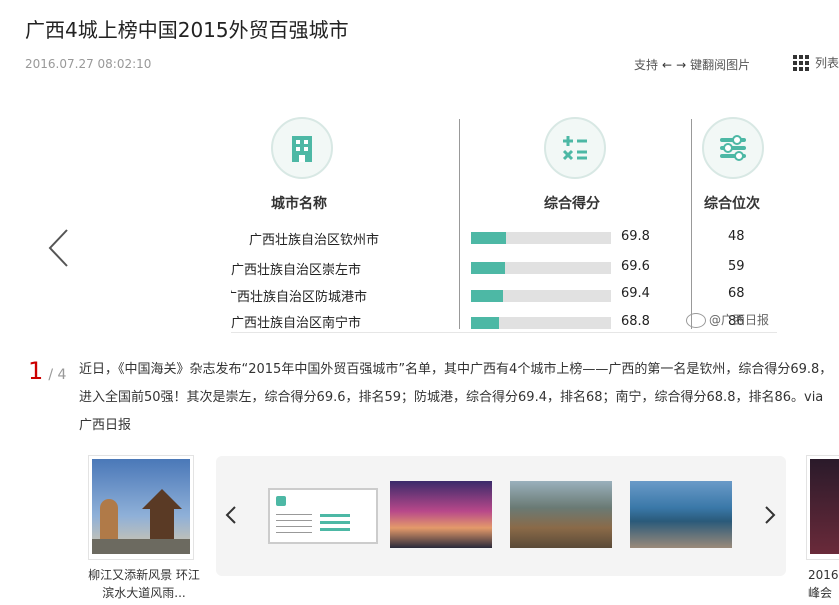 The width and height of the screenshot is (839, 605). I want to click on list-view-button: 列表, so click(816, 62).